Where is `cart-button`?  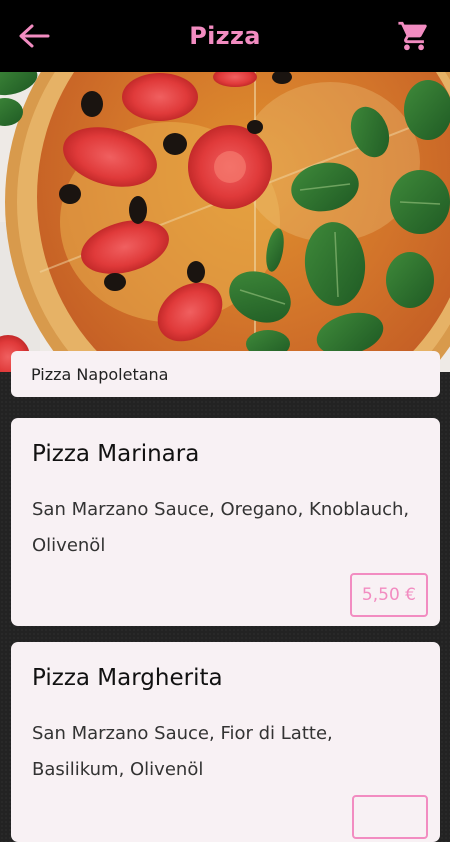
cart-button is located at coordinates (414, 36).